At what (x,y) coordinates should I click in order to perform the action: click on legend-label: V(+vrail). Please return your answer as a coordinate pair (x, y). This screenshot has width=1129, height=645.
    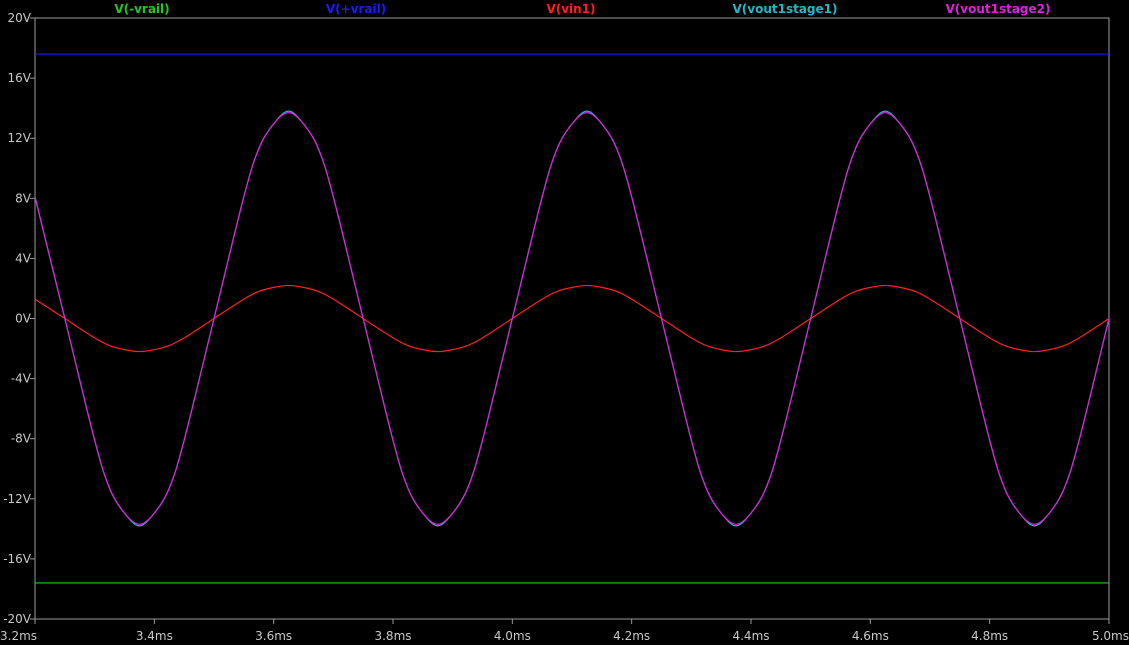
    Looking at the image, I should click on (356, 9).